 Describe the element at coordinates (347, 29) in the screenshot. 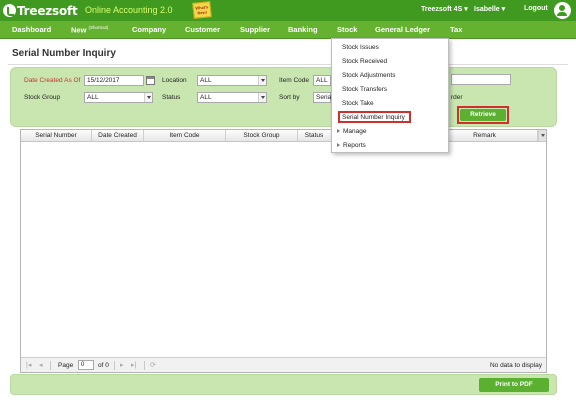

I see `nav-stock: Stock` at that location.